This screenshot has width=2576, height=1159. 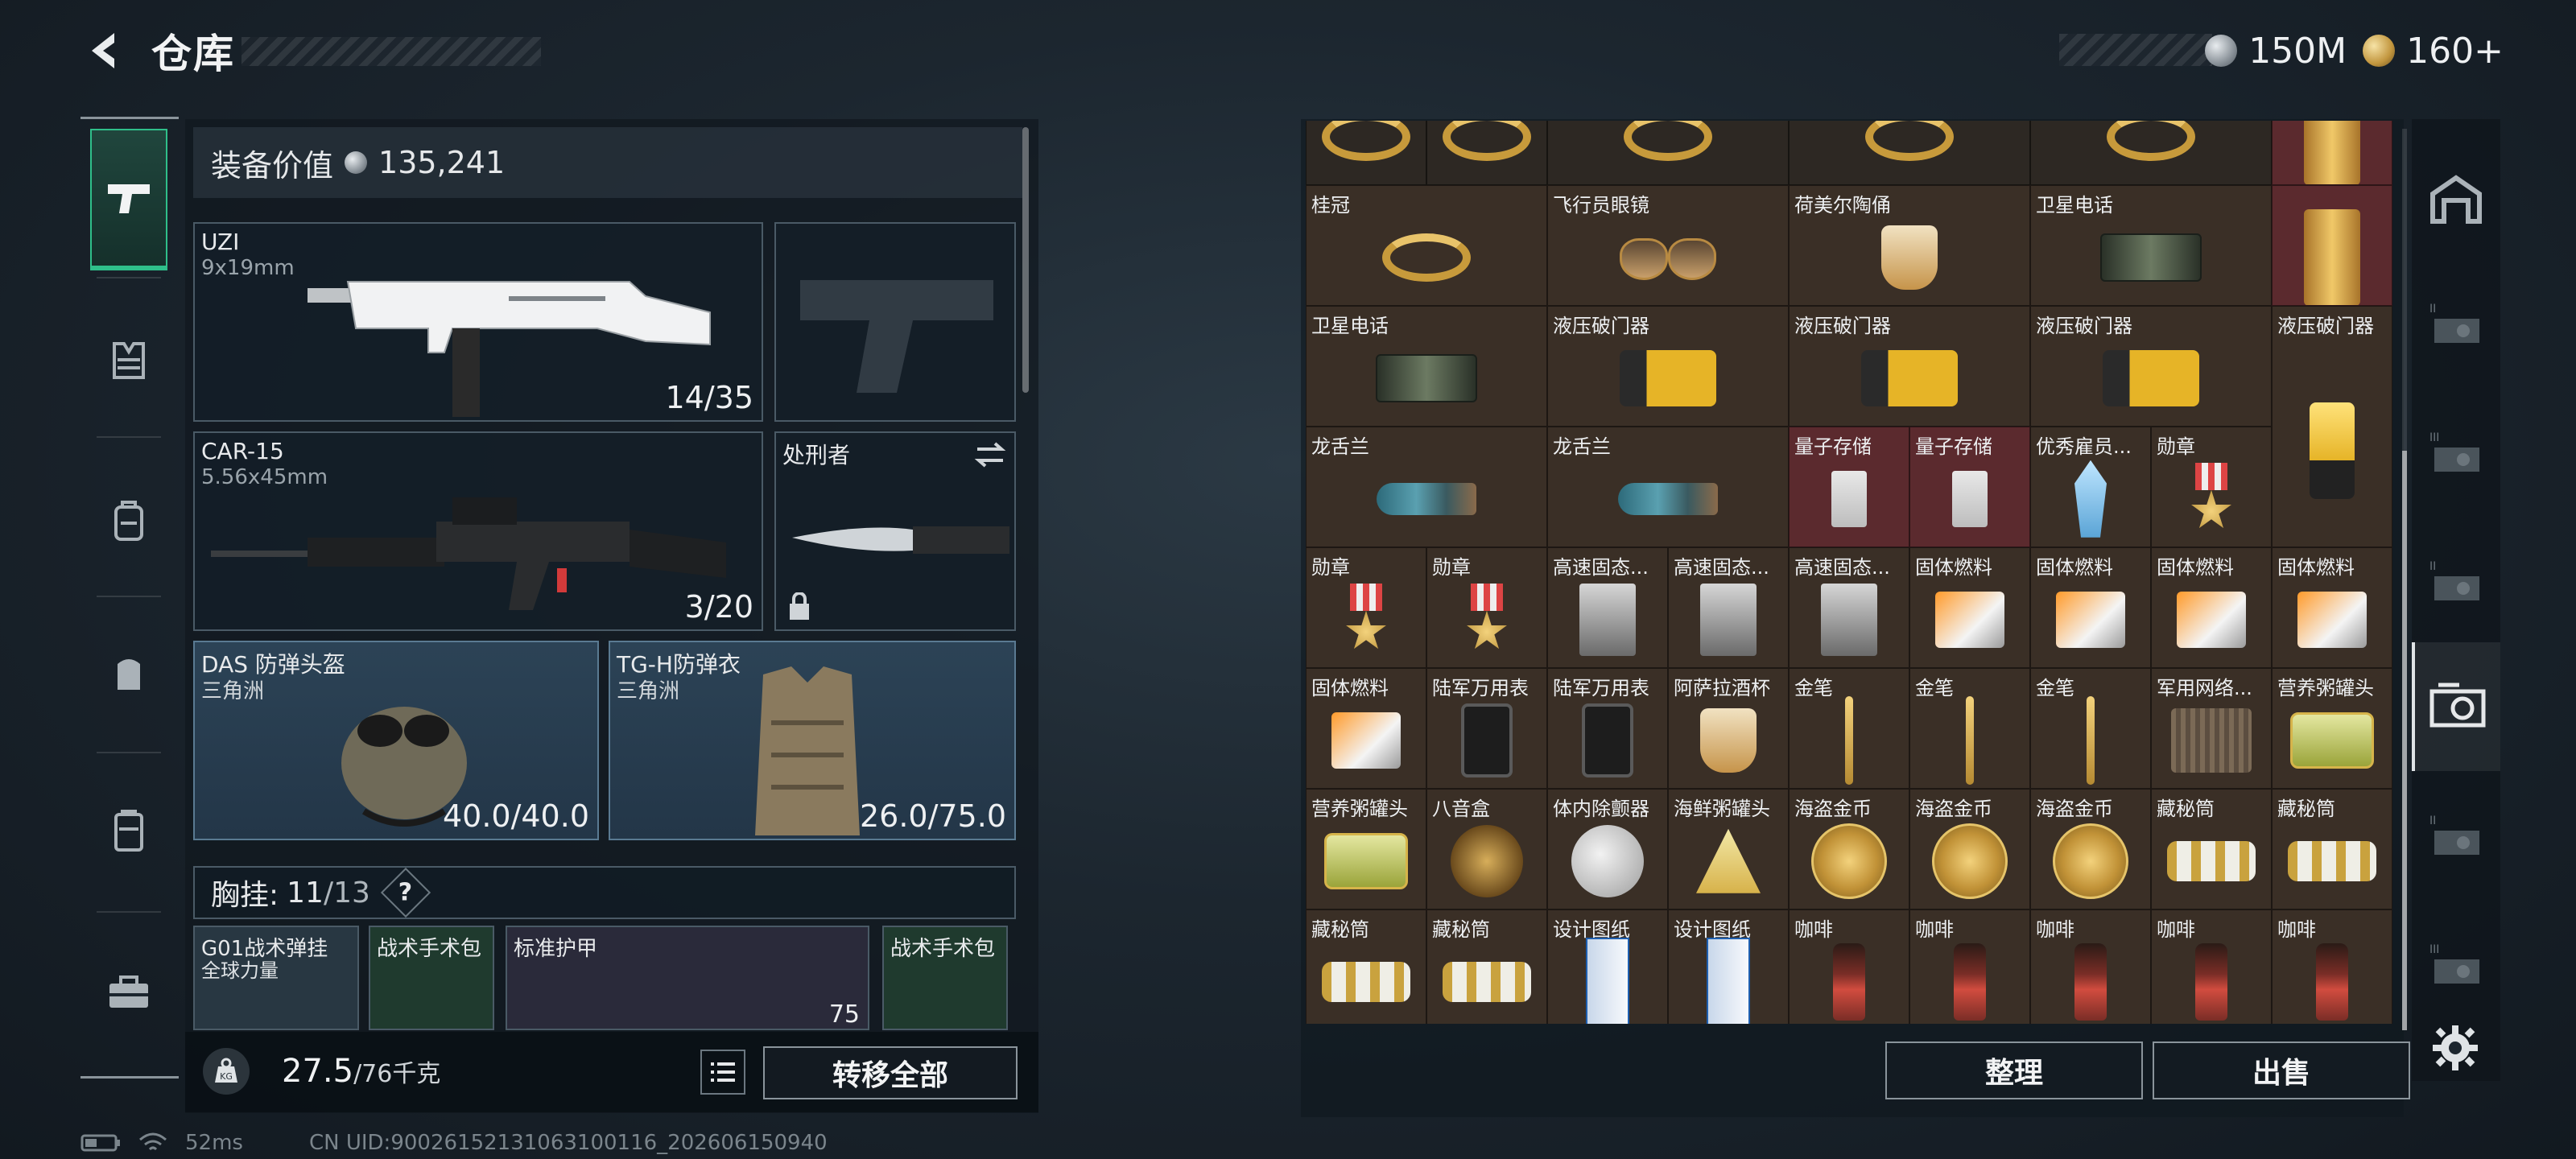 What do you see at coordinates (2281, 1070) in the screenshot?
I see `sell-button: 出售` at bounding box center [2281, 1070].